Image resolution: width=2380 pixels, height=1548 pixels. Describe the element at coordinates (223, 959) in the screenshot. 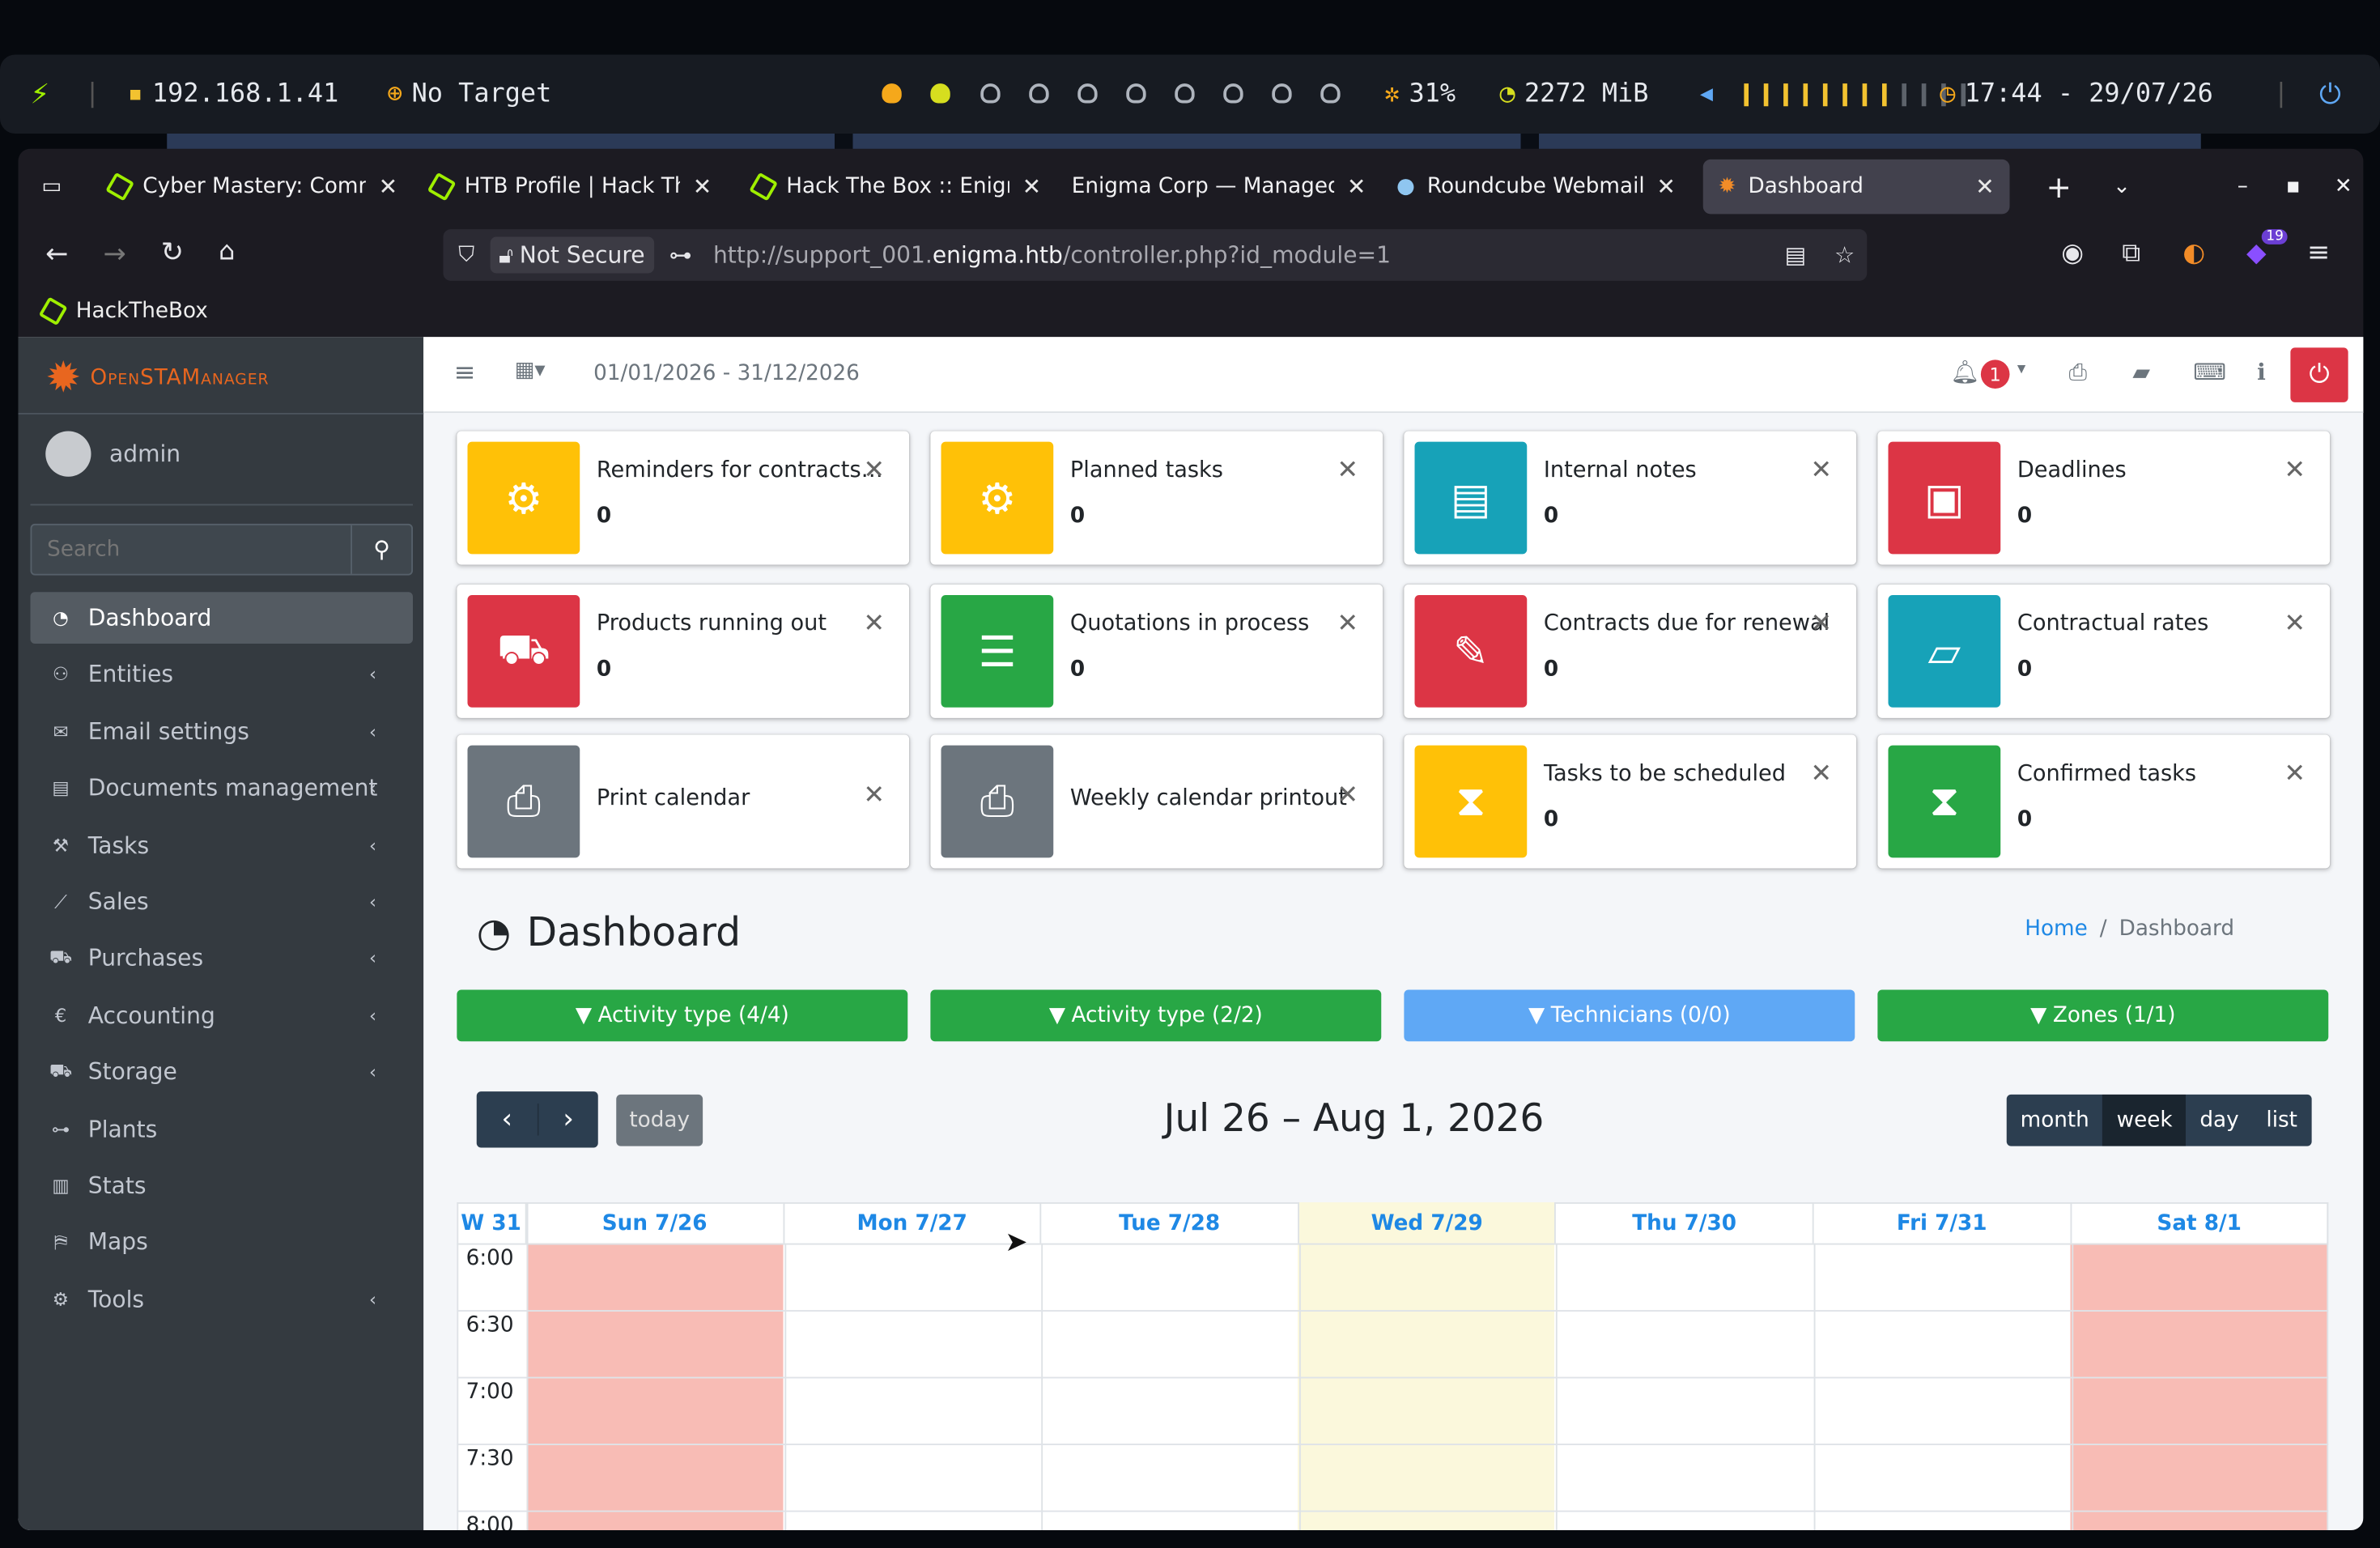

I see `sidebar-item-purchases: ⛟ Purchases ‹` at that location.